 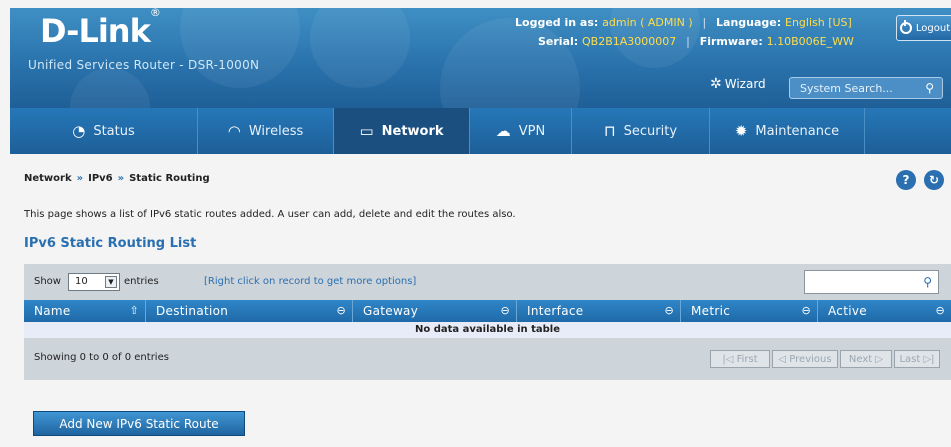 What do you see at coordinates (487, 330) in the screenshot?
I see `empty-table-message: No data available in table` at bounding box center [487, 330].